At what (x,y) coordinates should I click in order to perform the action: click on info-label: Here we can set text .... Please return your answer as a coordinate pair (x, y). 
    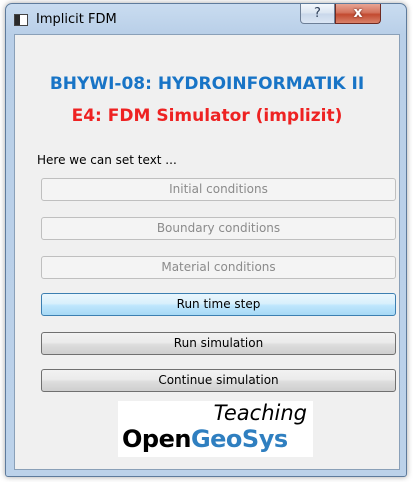
    Looking at the image, I should click on (107, 160).